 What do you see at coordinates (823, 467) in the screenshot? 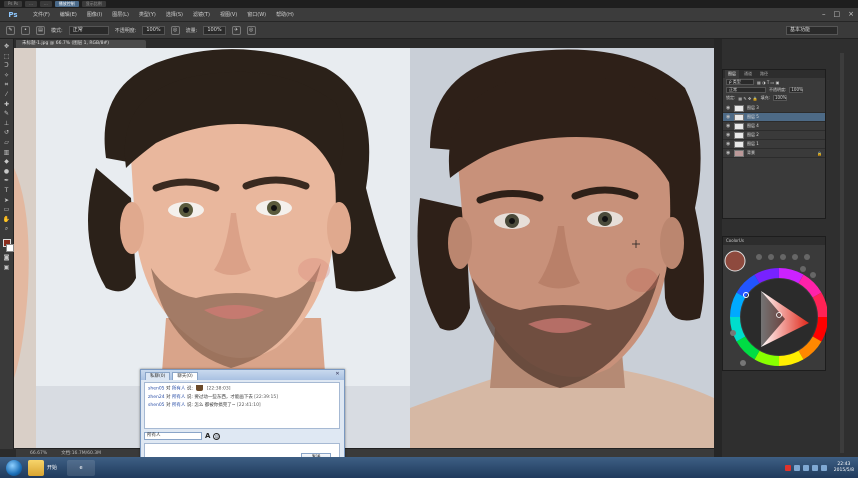
I see `volume-icon` at bounding box center [823, 467].